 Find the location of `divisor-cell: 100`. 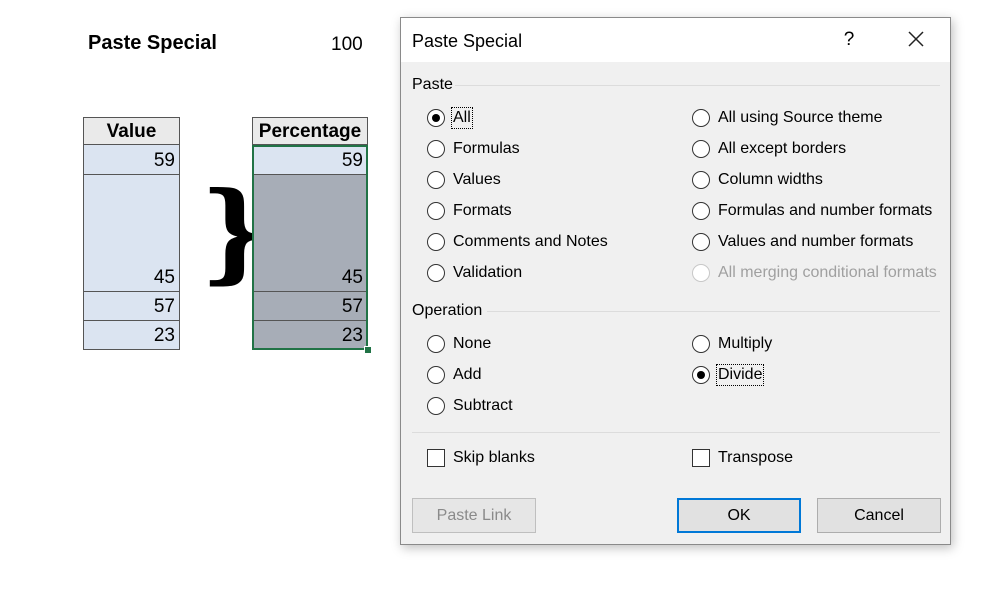

divisor-cell: 100 is located at coordinates (347, 45).